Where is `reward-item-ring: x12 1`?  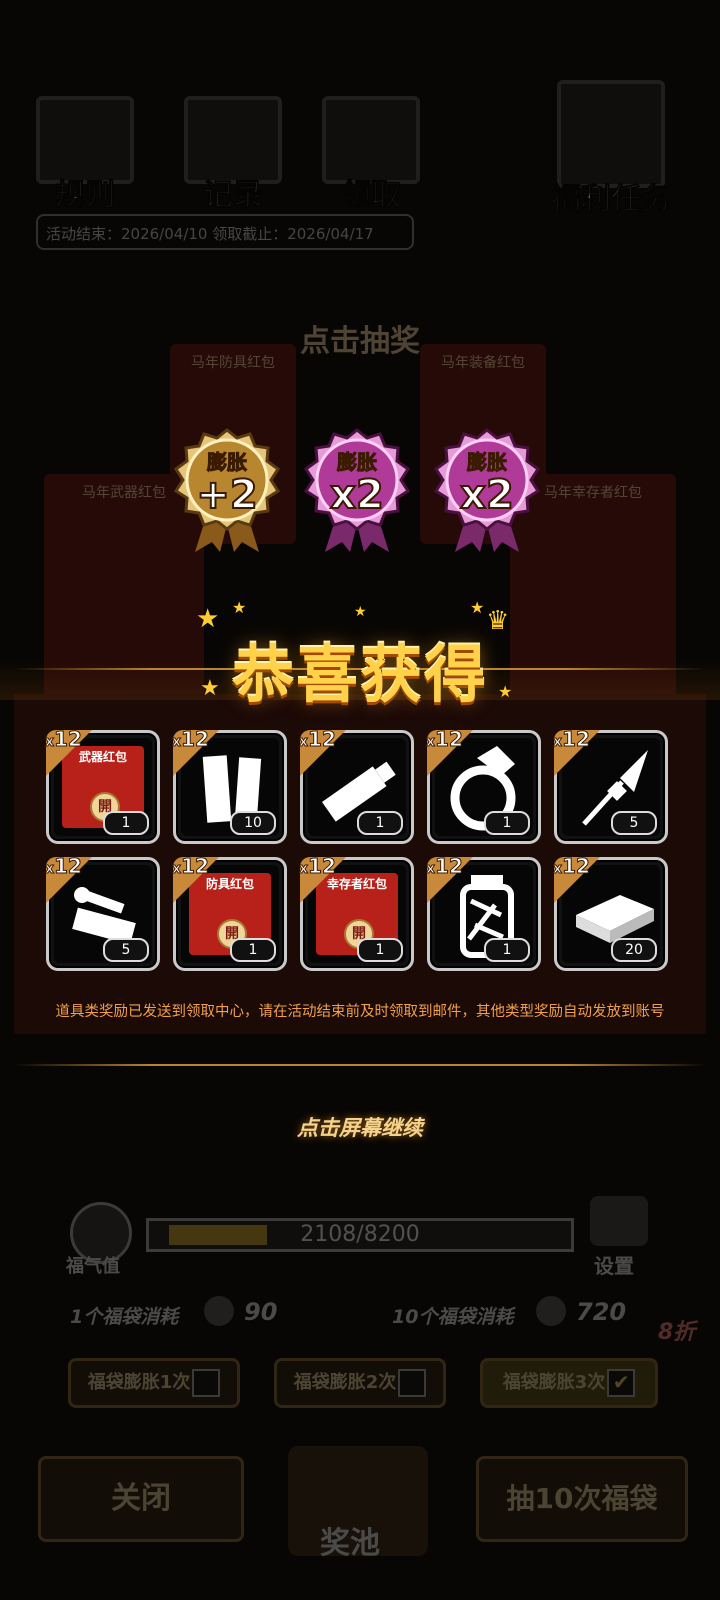
reward-item-ring: x12 1 is located at coordinates (483, 785).